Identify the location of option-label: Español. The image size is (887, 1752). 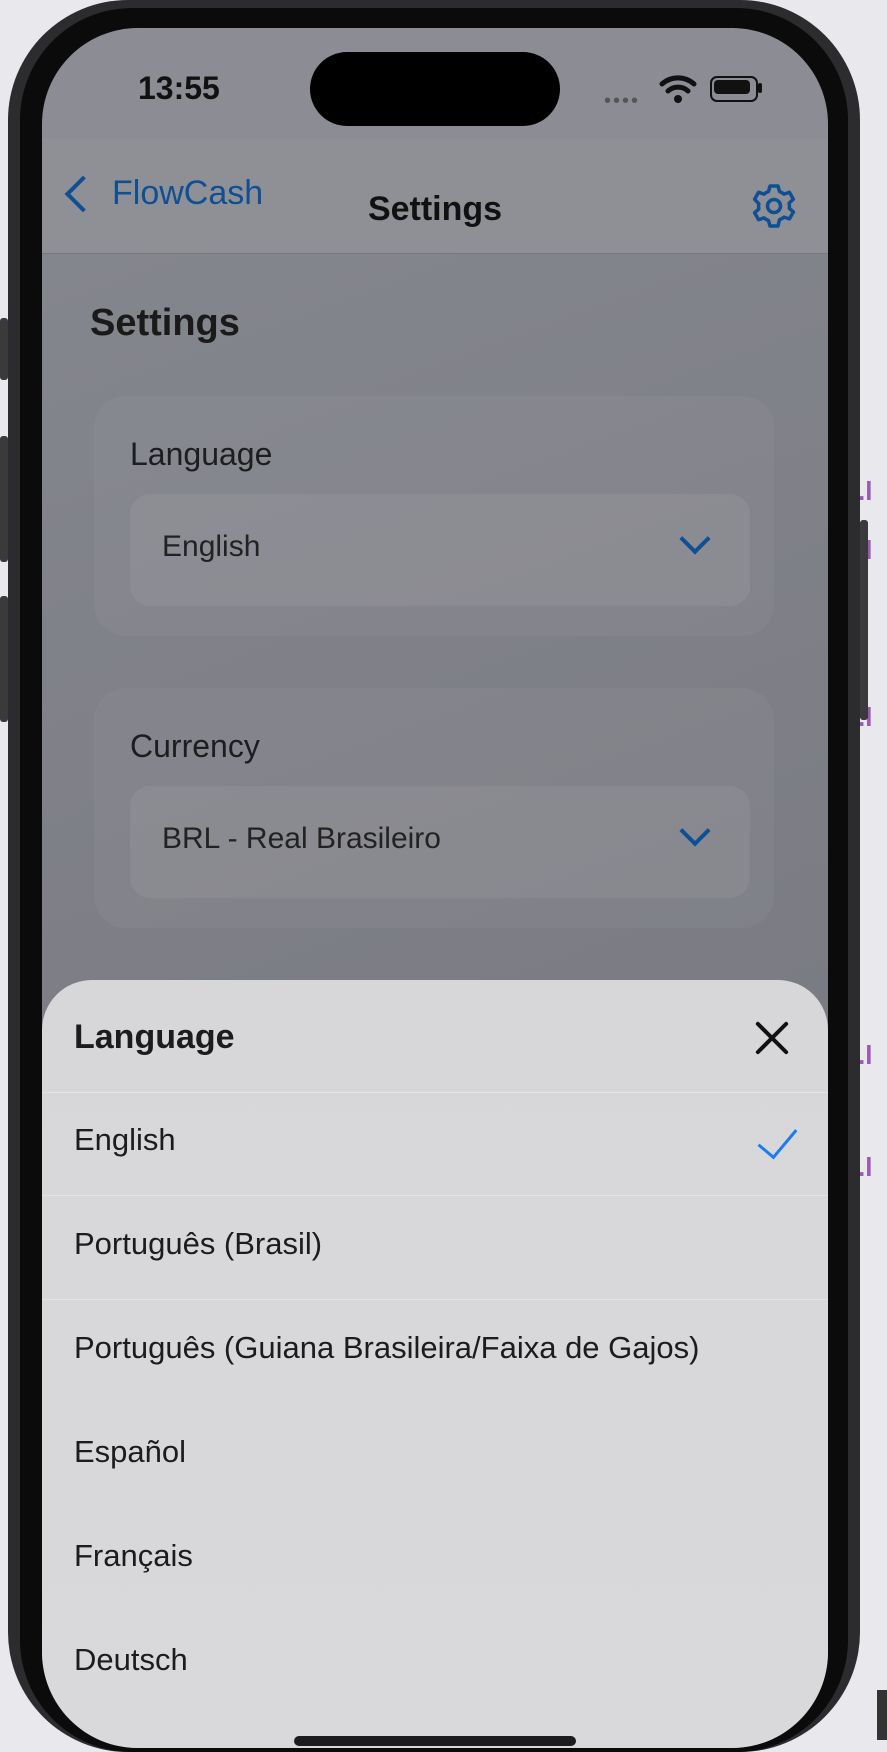
(130, 1451).